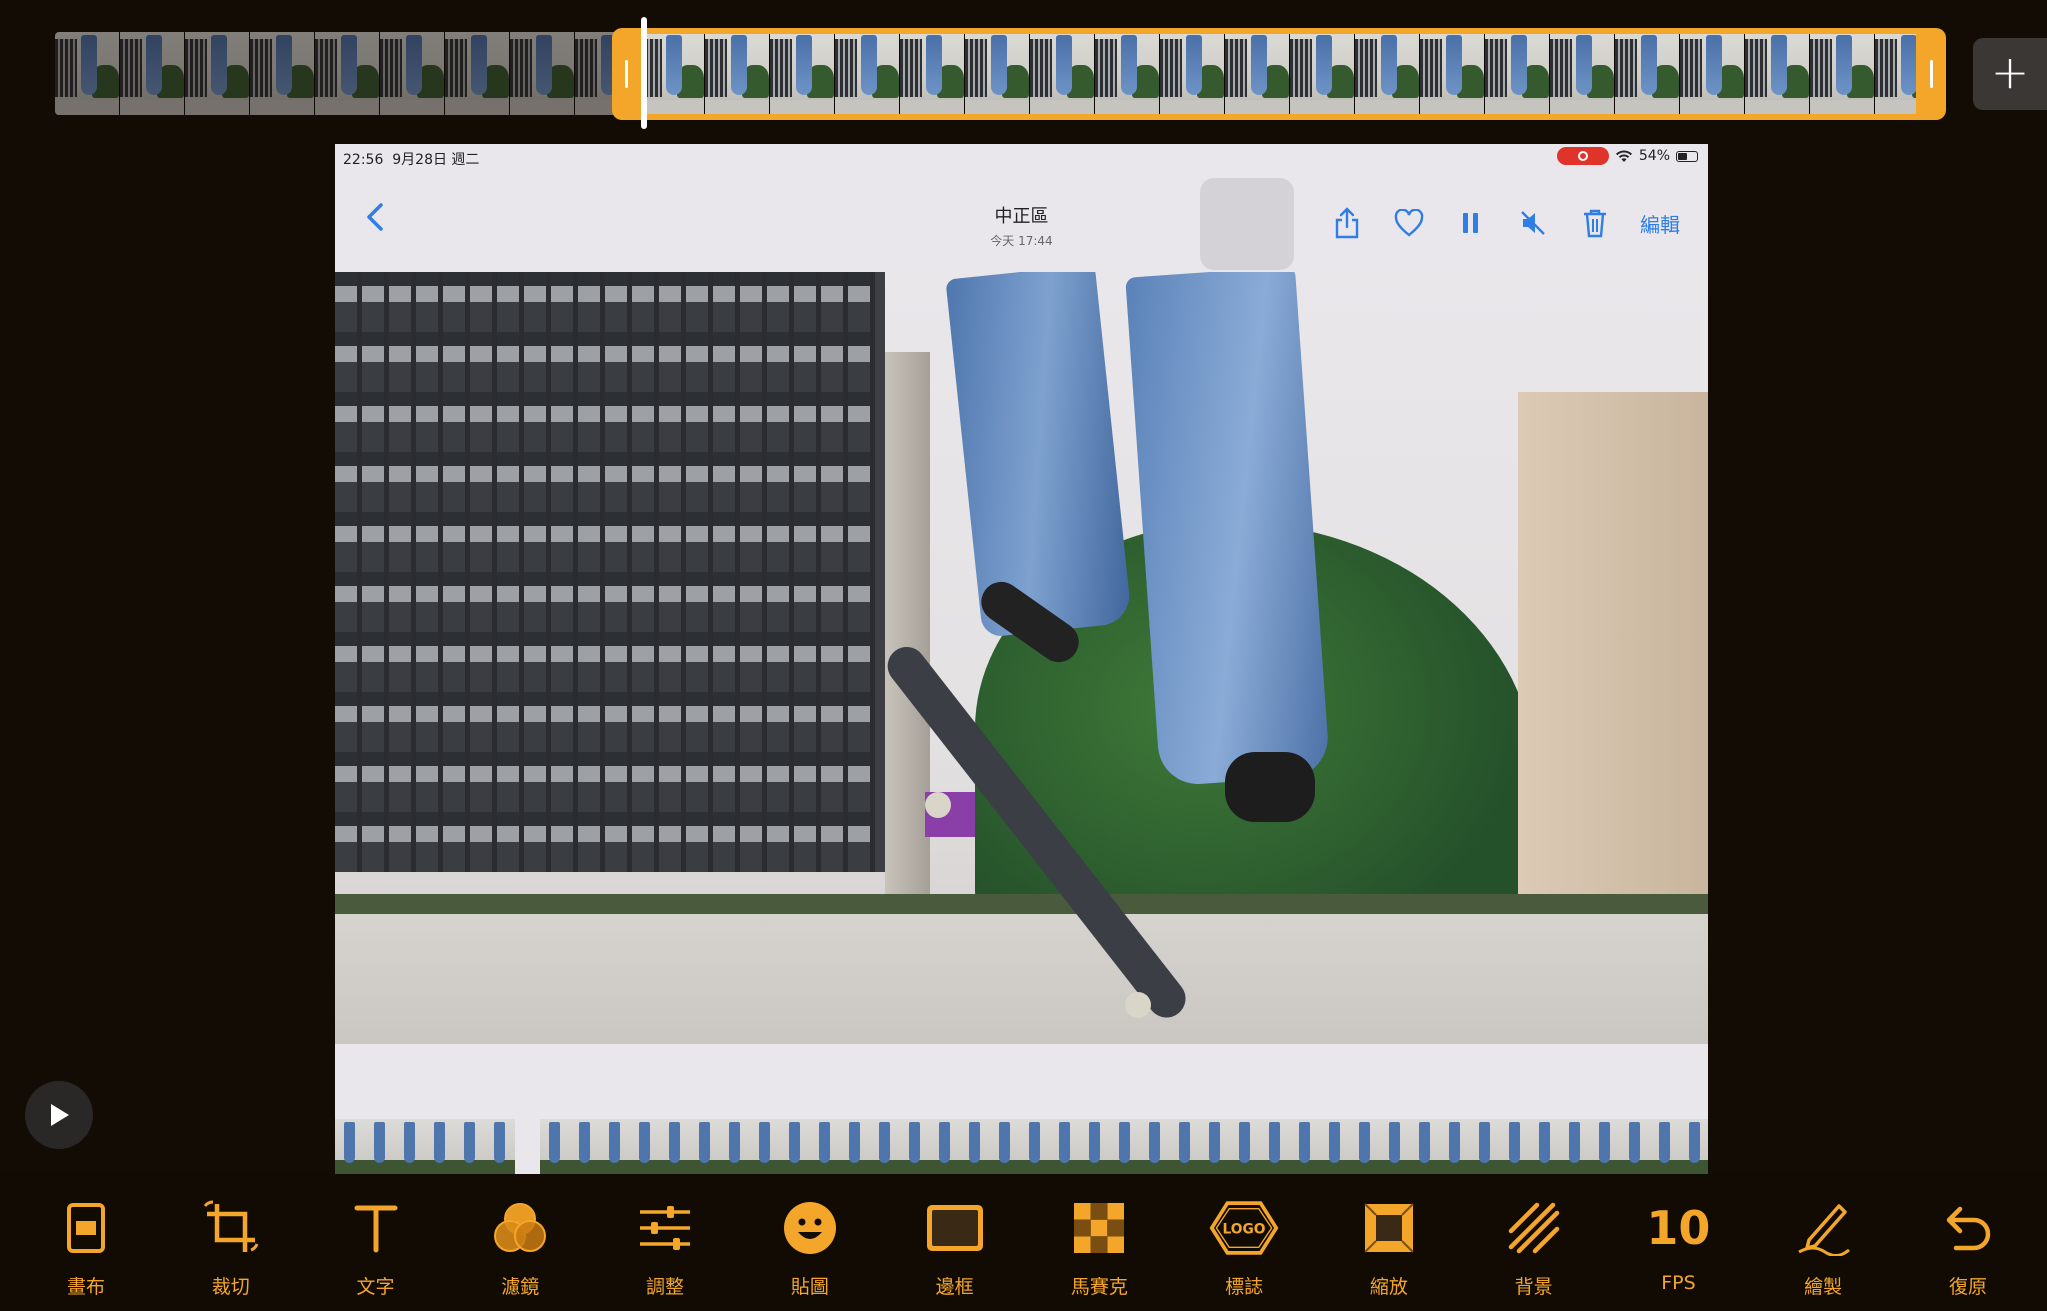 This screenshot has width=2047, height=1311. What do you see at coordinates (1388, 1287) in the screenshot?
I see `tool-label: 縮放` at bounding box center [1388, 1287].